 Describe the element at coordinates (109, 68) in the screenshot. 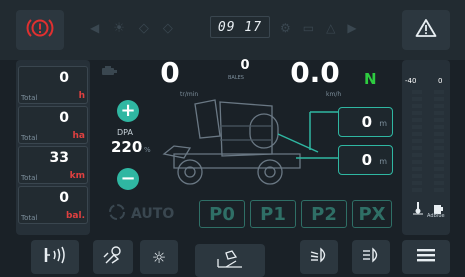

I see `engine-icon` at that location.